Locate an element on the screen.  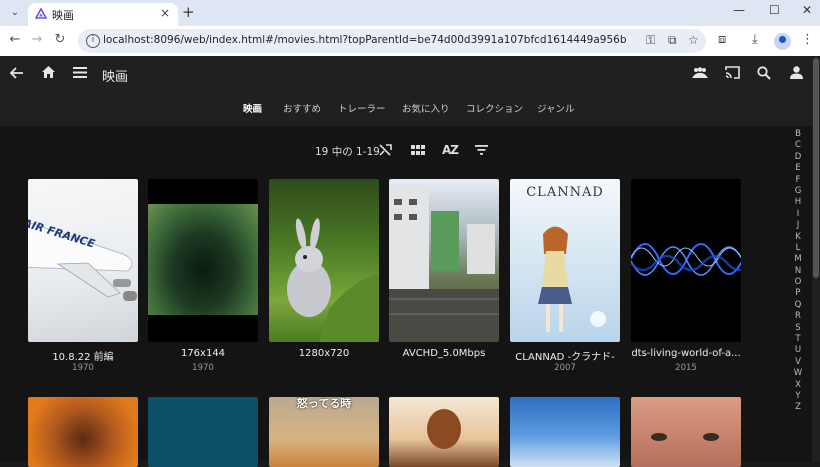
alphabet-letter-x: X is located at coordinates (798, 385).